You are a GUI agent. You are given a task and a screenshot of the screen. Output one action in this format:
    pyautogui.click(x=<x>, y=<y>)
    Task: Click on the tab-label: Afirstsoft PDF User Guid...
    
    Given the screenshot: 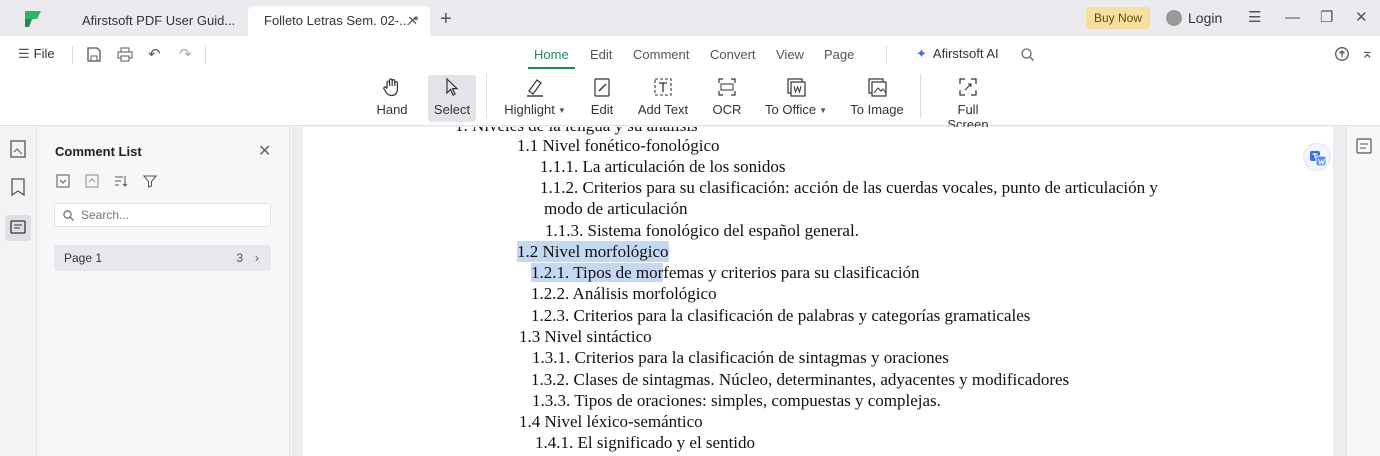 What is the action you would take?
    pyautogui.click(x=159, y=20)
    